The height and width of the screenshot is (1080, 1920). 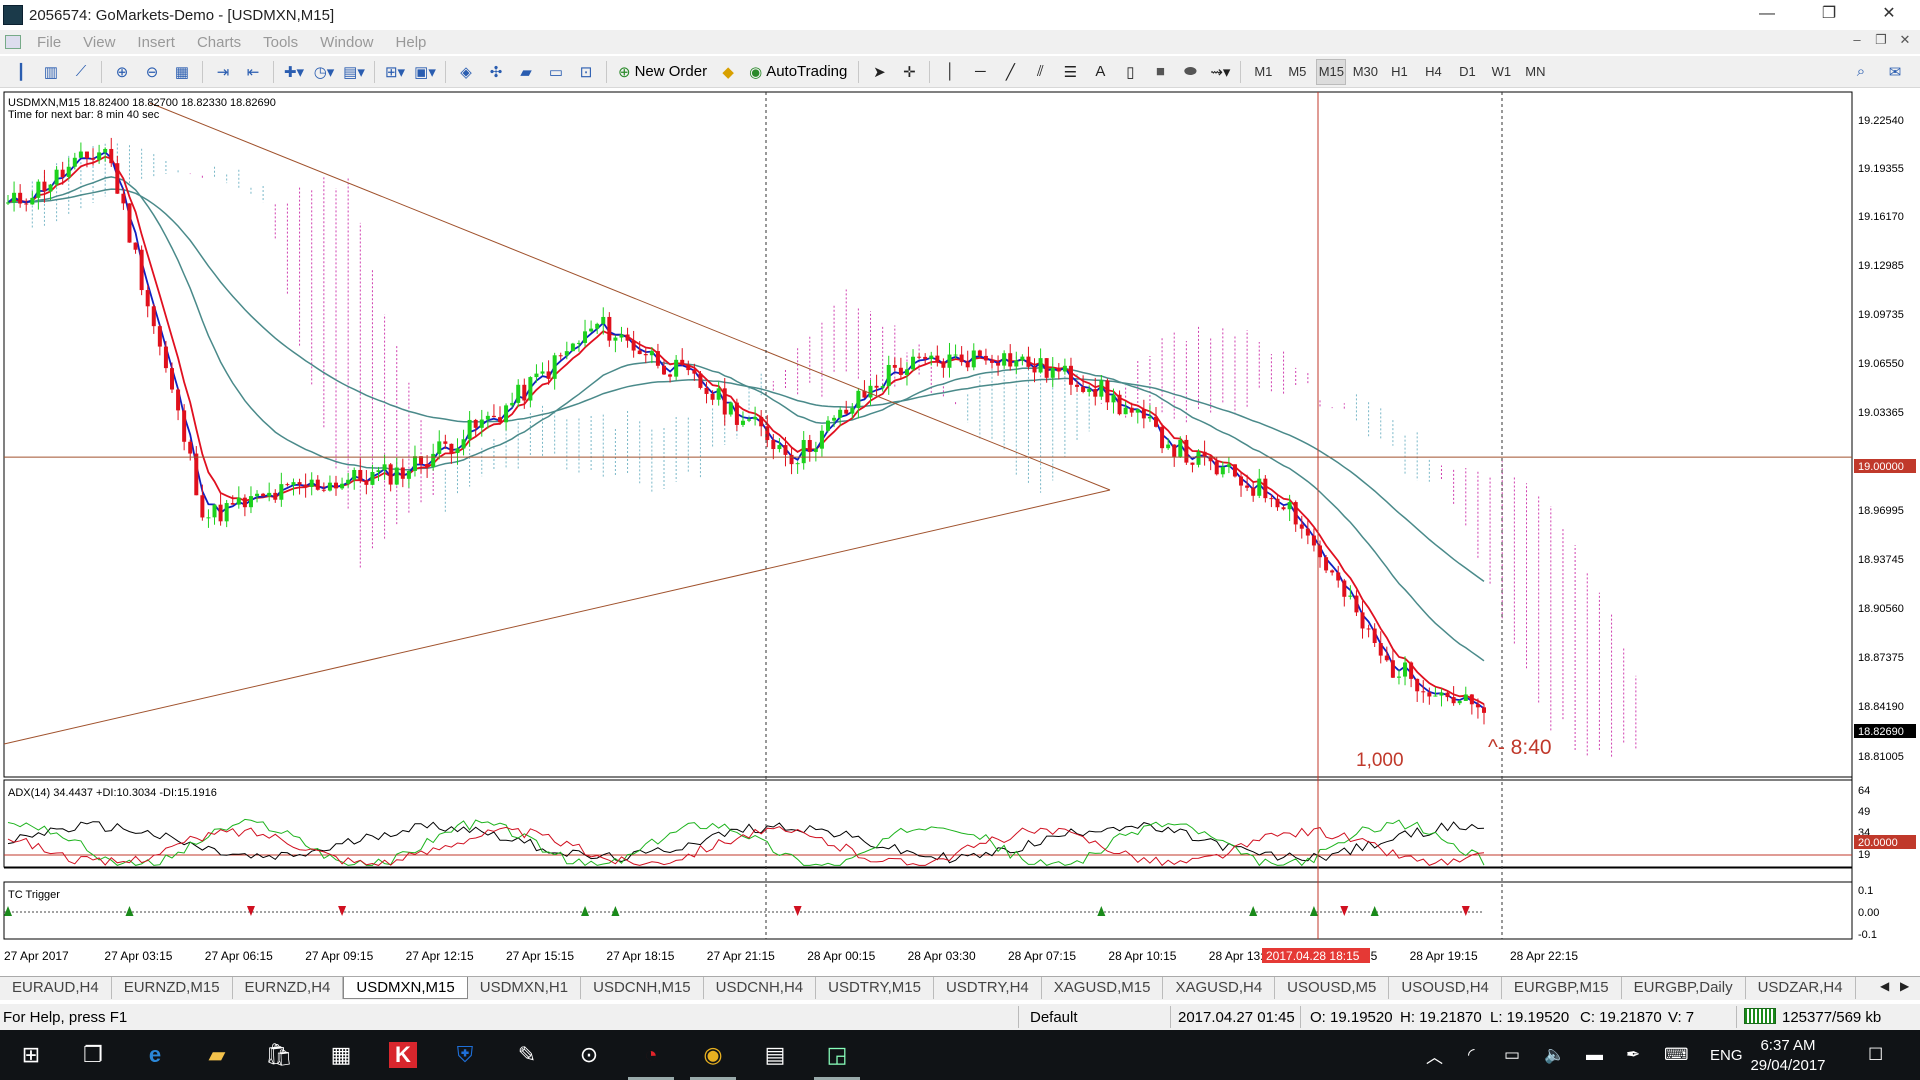 I want to click on notifications-icon: ☐, so click(x=1875, y=1055).